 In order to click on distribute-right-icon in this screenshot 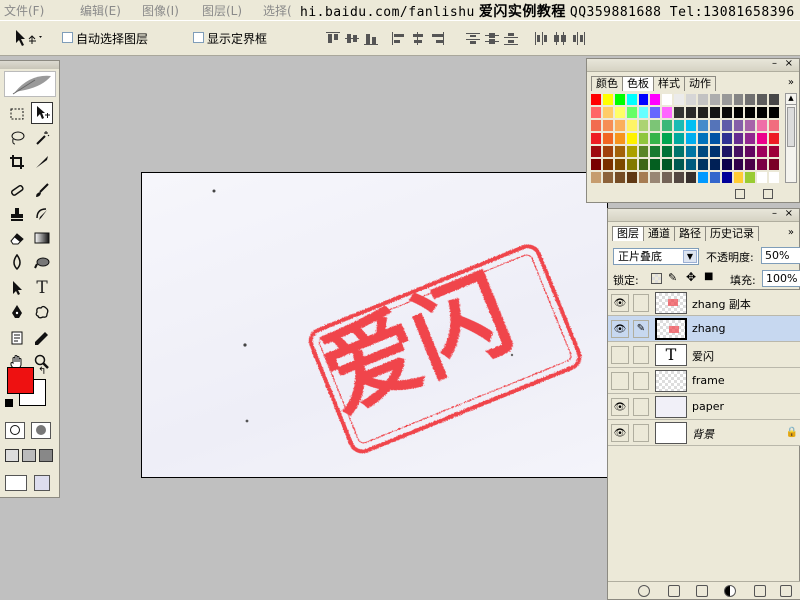, I will do `click(579, 38)`.